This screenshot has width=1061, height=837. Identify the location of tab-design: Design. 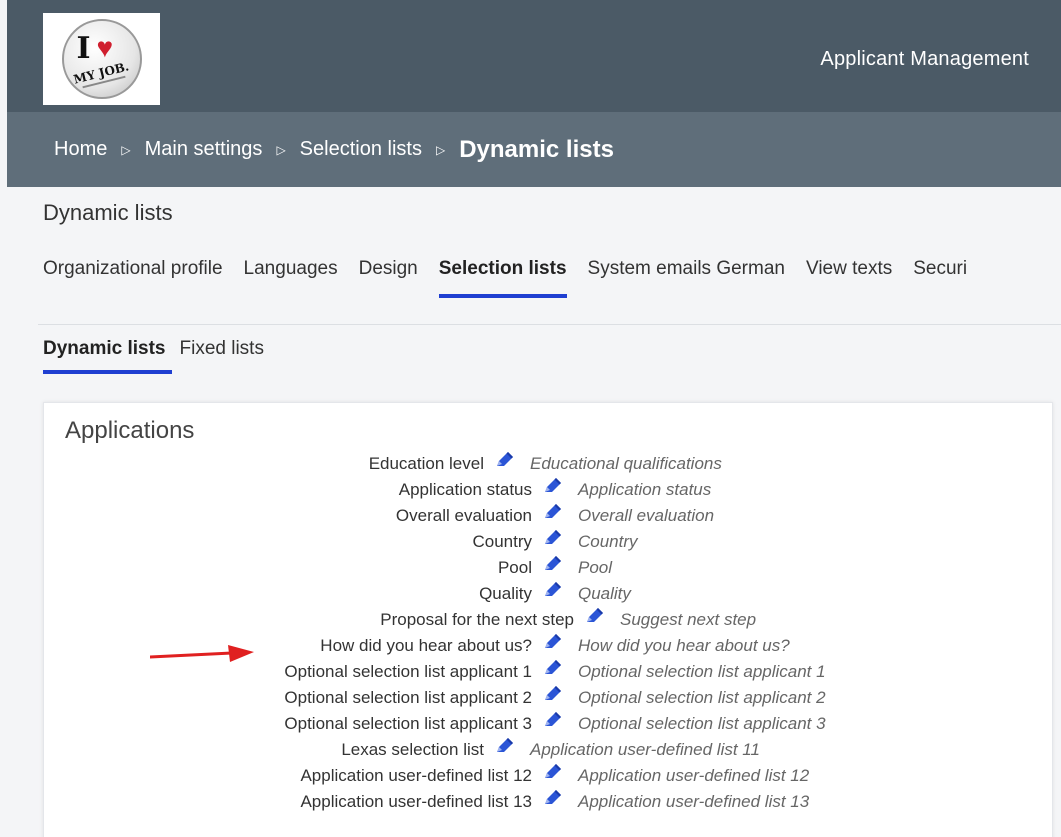
(388, 278).